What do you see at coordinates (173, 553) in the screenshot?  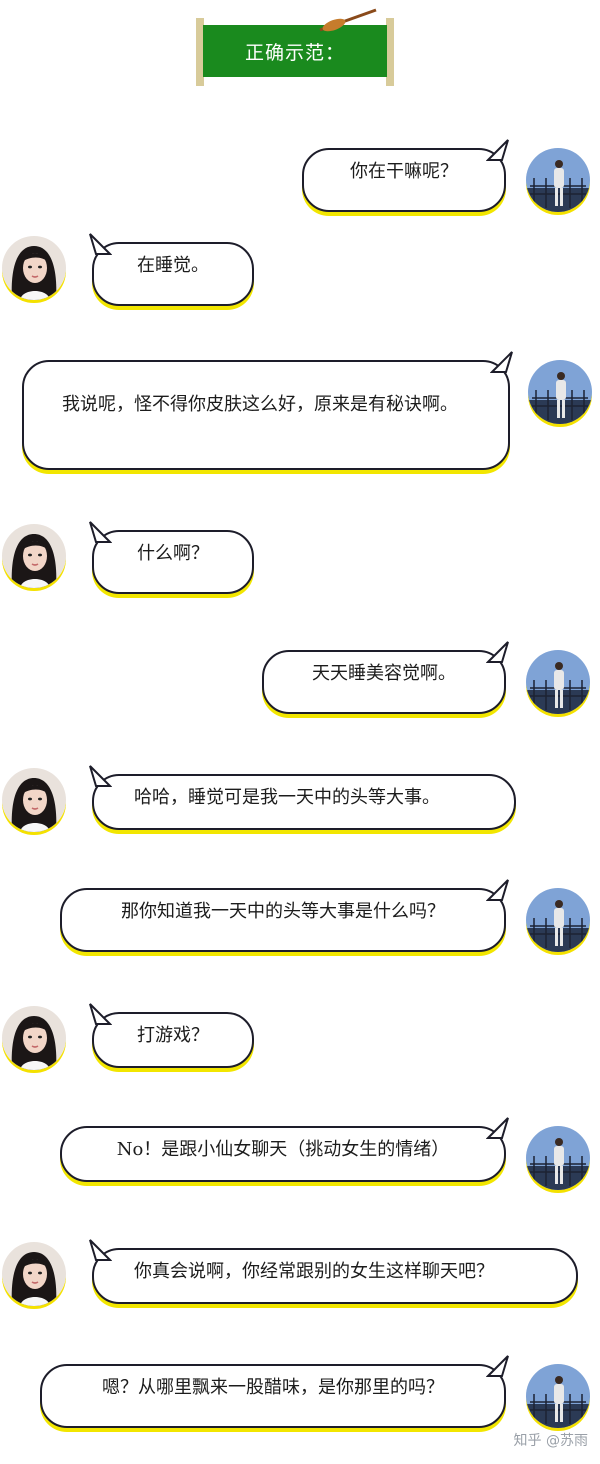 I see `message-text: 什么啊？` at bounding box center [173, 553].